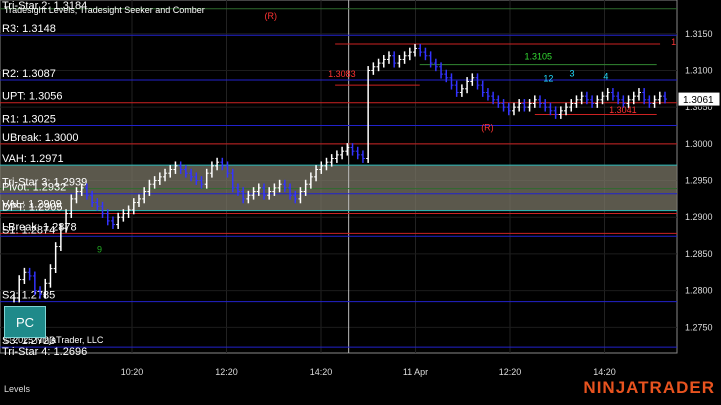  Describe the element at coordinates (699, 34) in the screenshot. I see `y-tick-label: 1.3150` at that location.